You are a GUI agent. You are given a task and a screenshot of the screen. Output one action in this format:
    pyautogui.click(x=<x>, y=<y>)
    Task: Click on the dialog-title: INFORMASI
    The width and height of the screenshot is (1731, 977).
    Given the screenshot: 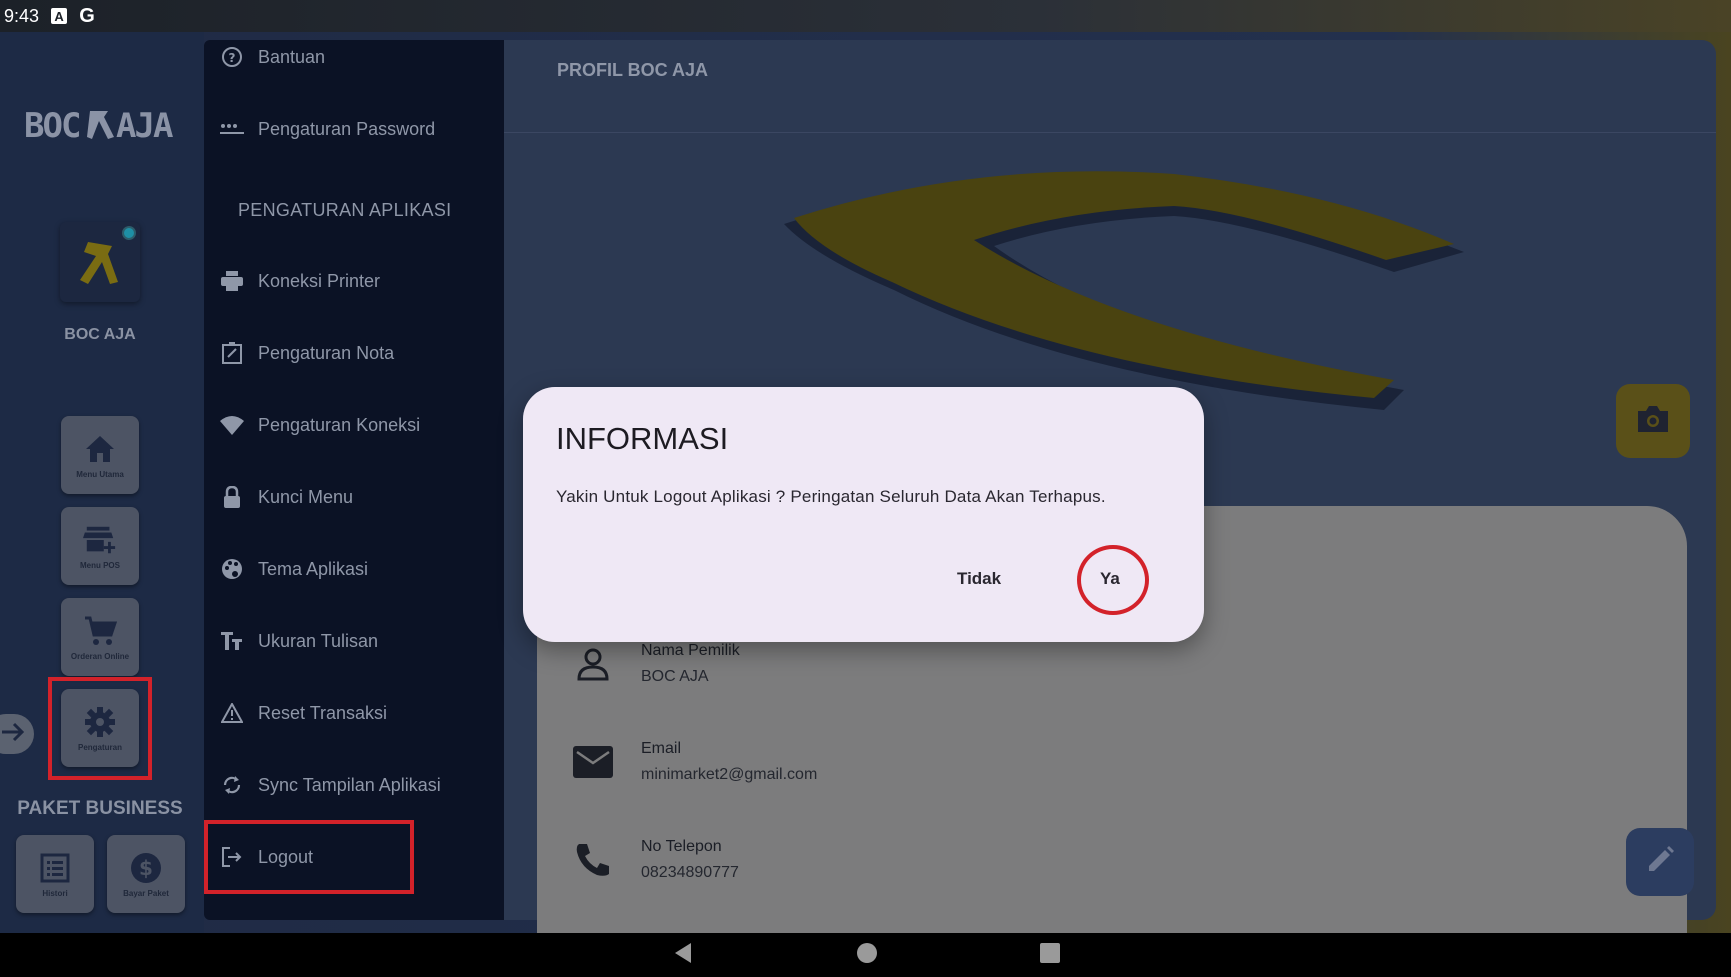 What is the action you would take?
    pyautogui.click(x=642, y=438)
    